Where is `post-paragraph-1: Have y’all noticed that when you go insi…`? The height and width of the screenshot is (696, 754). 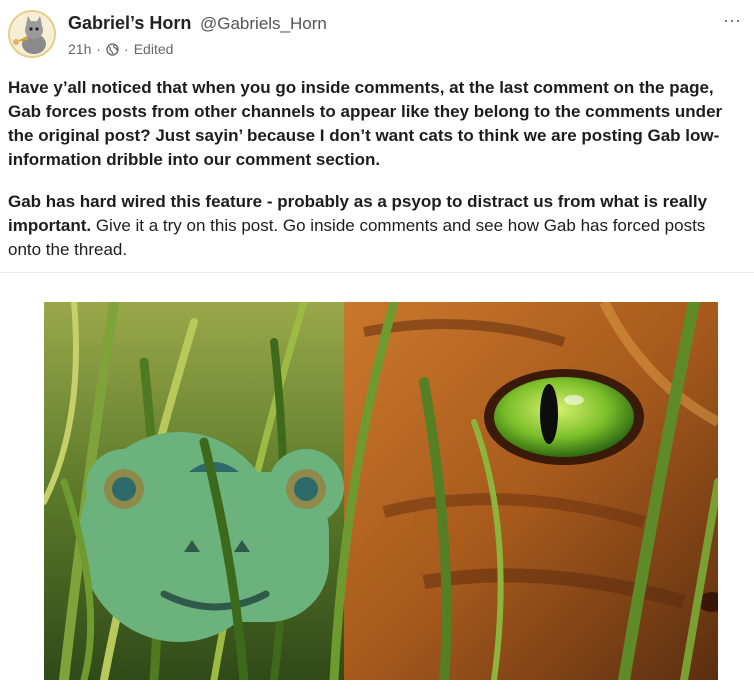 post-paragraph-1: Have y’all noticed that when you go insi… is located at coordinates (374, 124).